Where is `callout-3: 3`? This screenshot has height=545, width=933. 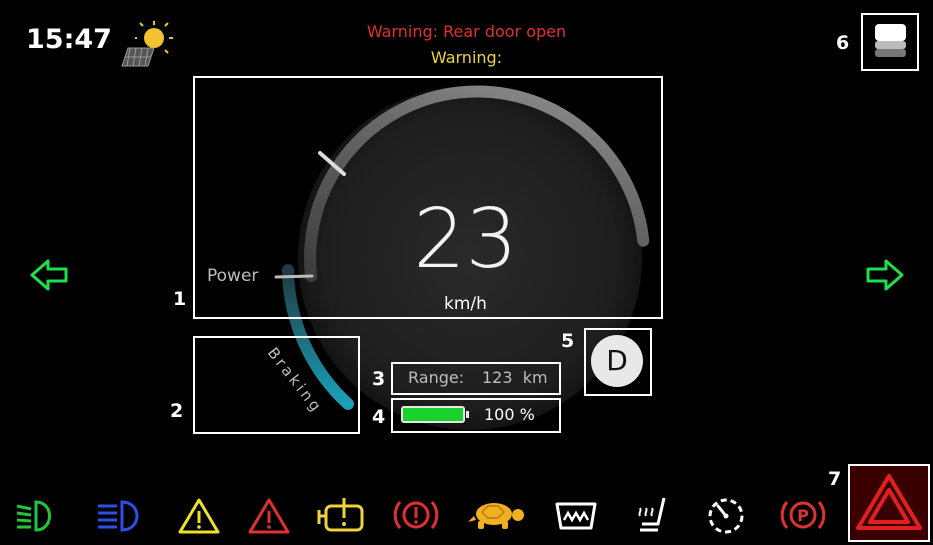 callout-3: 3 is located at coordinates (379, 379).